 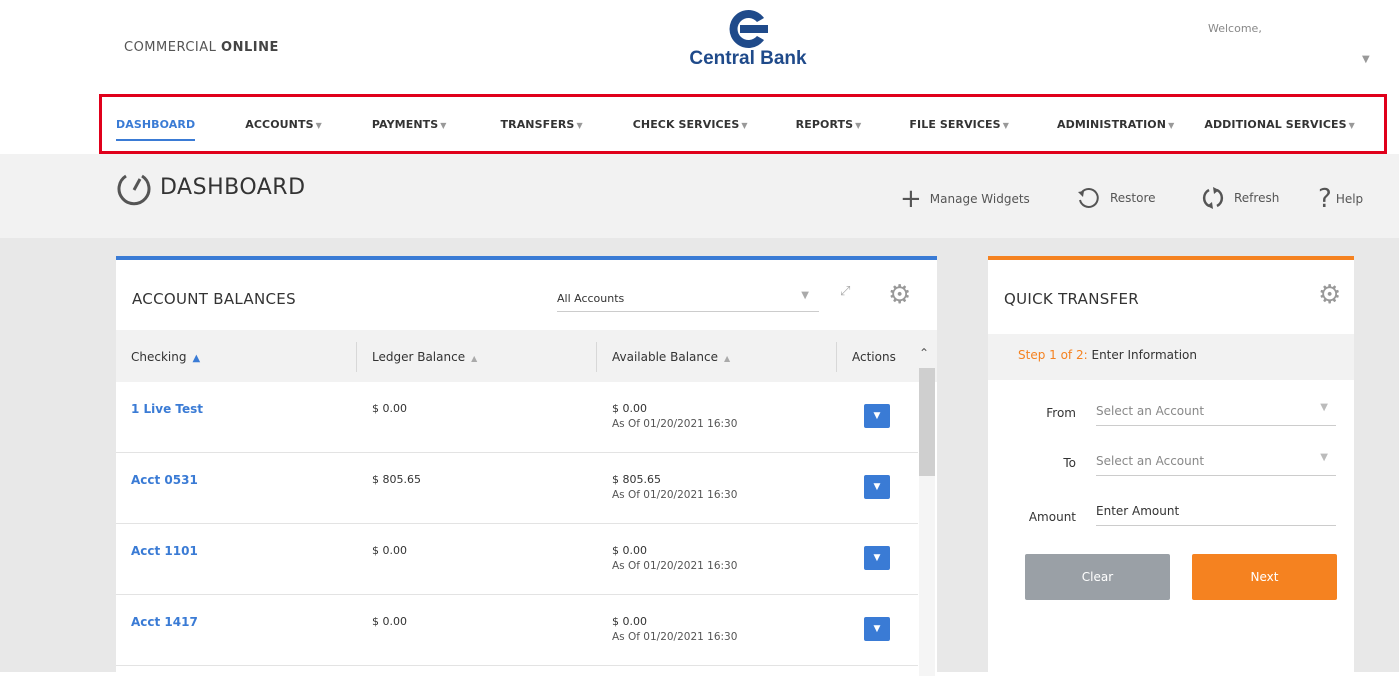 I want to click on restore-icon, so click(x=1088, y=197).